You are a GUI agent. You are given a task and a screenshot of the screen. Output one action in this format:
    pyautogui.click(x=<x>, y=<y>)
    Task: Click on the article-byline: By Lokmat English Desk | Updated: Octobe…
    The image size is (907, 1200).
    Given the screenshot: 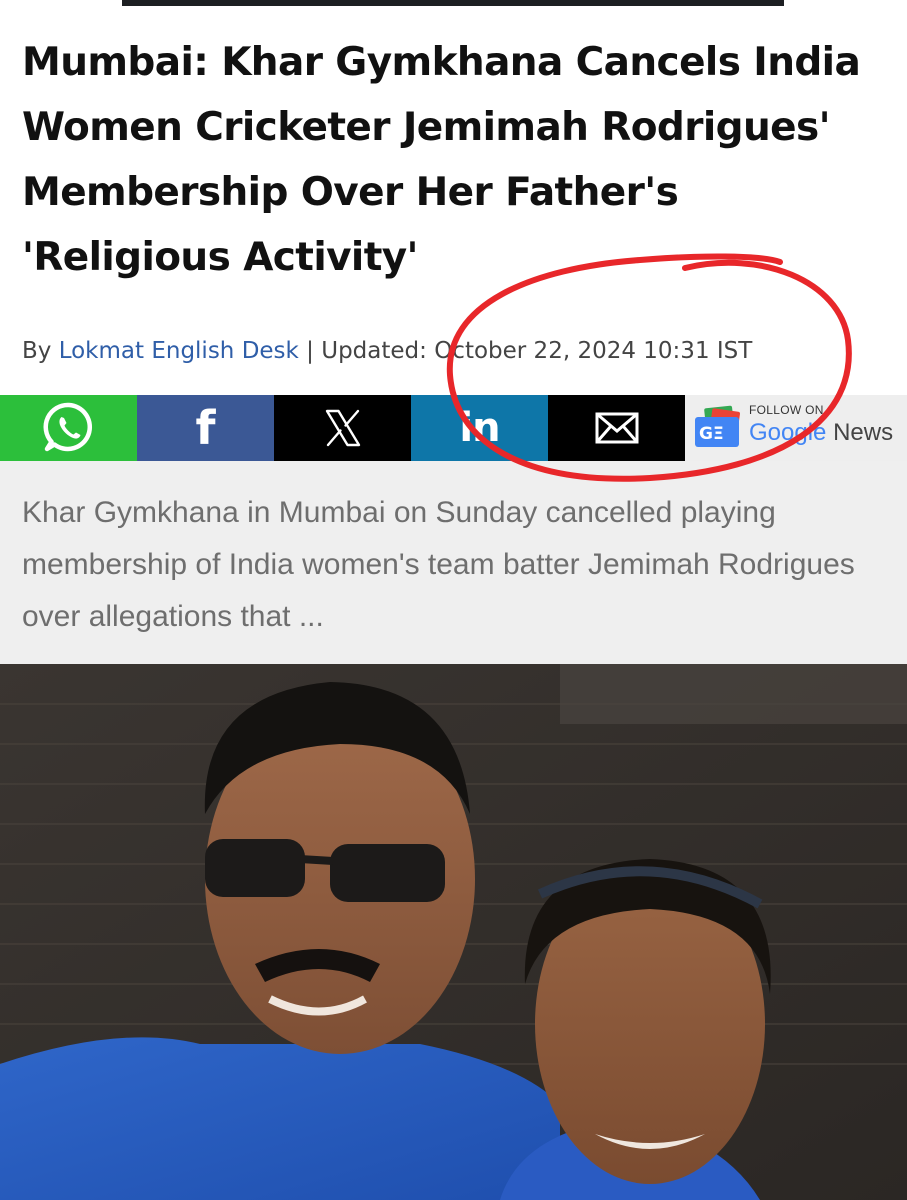 What is the action you would take?
    pyautogui.click(x=457, y=351)
    